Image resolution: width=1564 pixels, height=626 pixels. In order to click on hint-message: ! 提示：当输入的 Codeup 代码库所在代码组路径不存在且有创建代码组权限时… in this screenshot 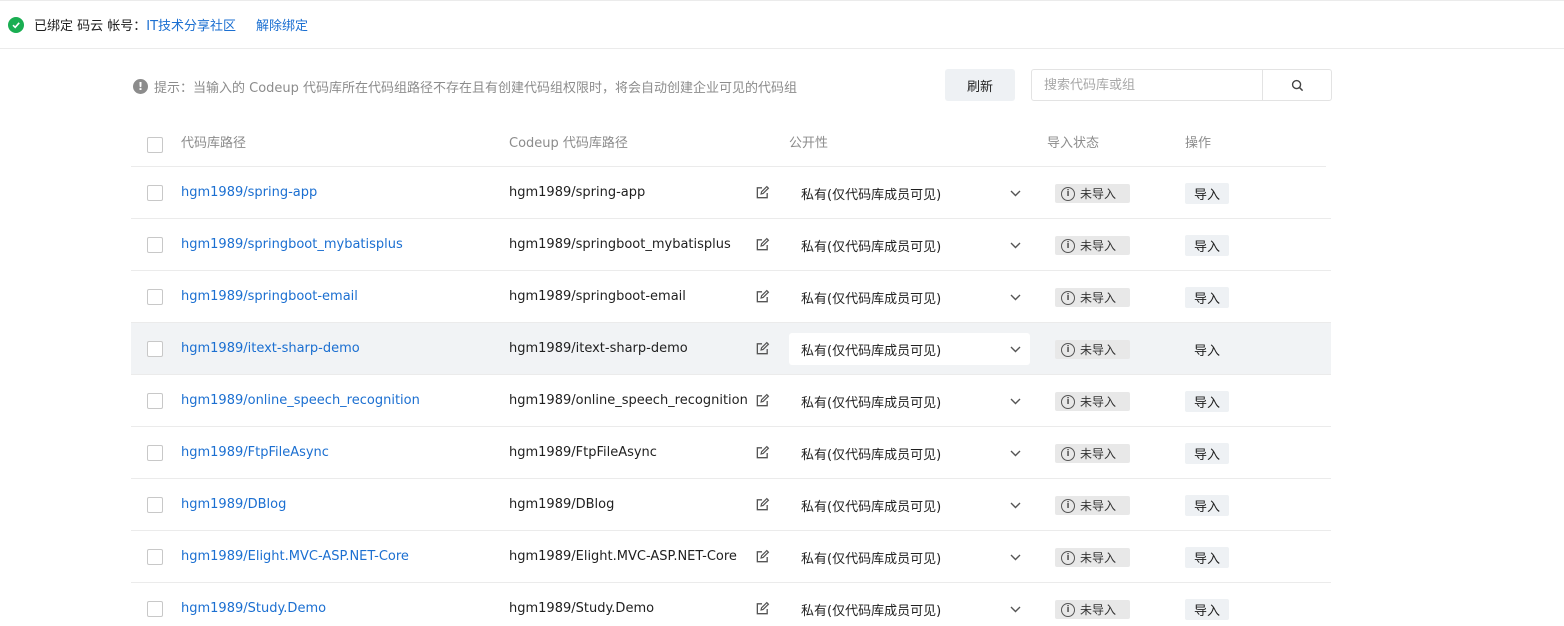, I will do `click(465, 86)`.